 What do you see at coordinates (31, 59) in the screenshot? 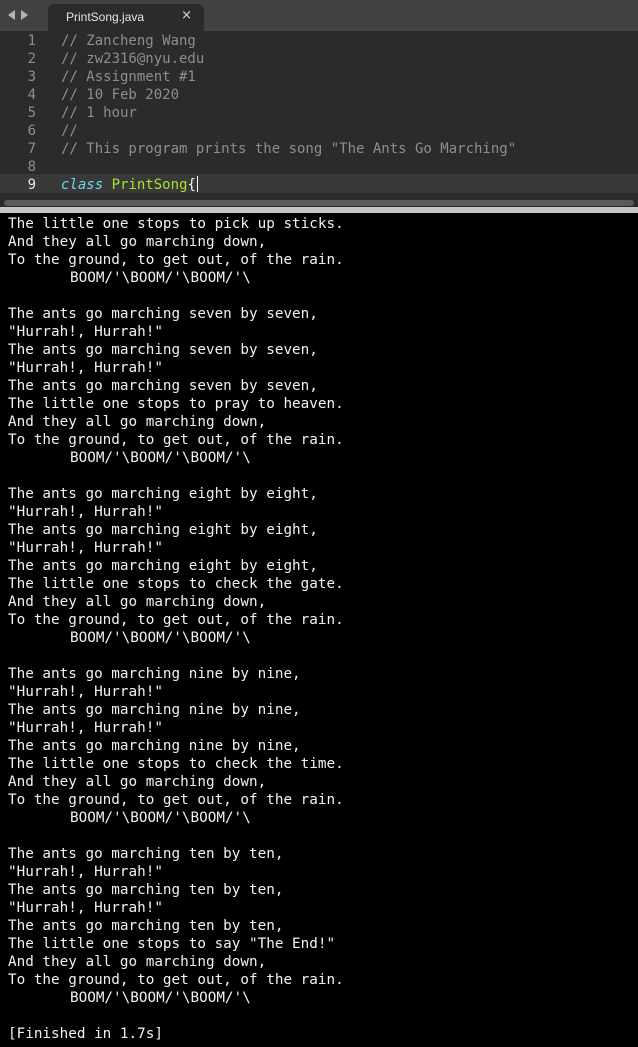
I see `line-number: 2` at bounding box center [31, 59].